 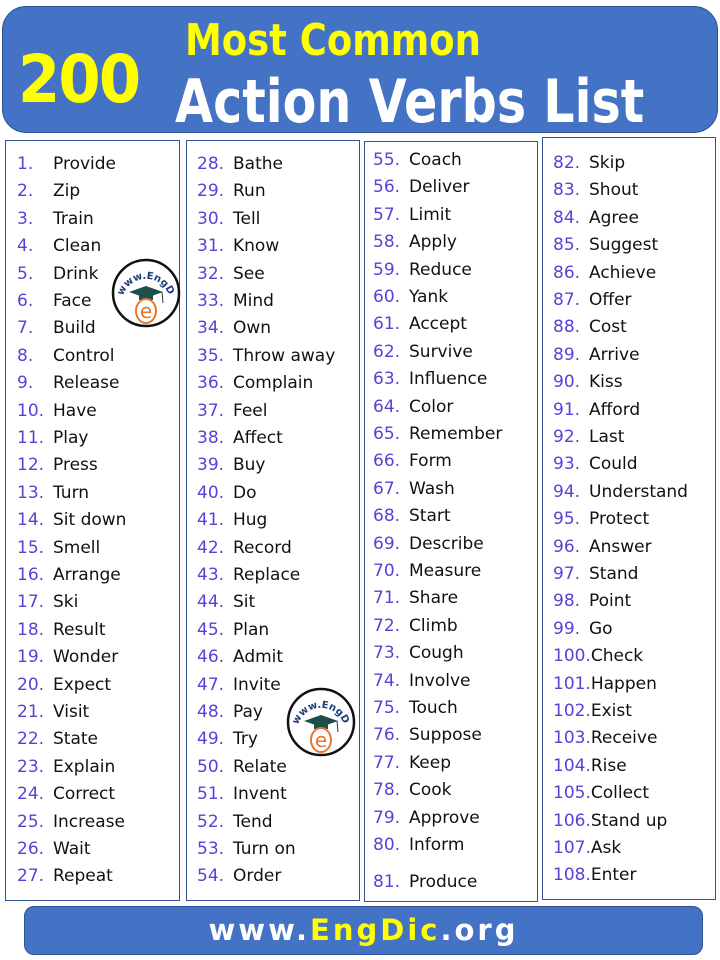 I want to click on verb-list-item: 45. Plan, so click(x=233, y=630).